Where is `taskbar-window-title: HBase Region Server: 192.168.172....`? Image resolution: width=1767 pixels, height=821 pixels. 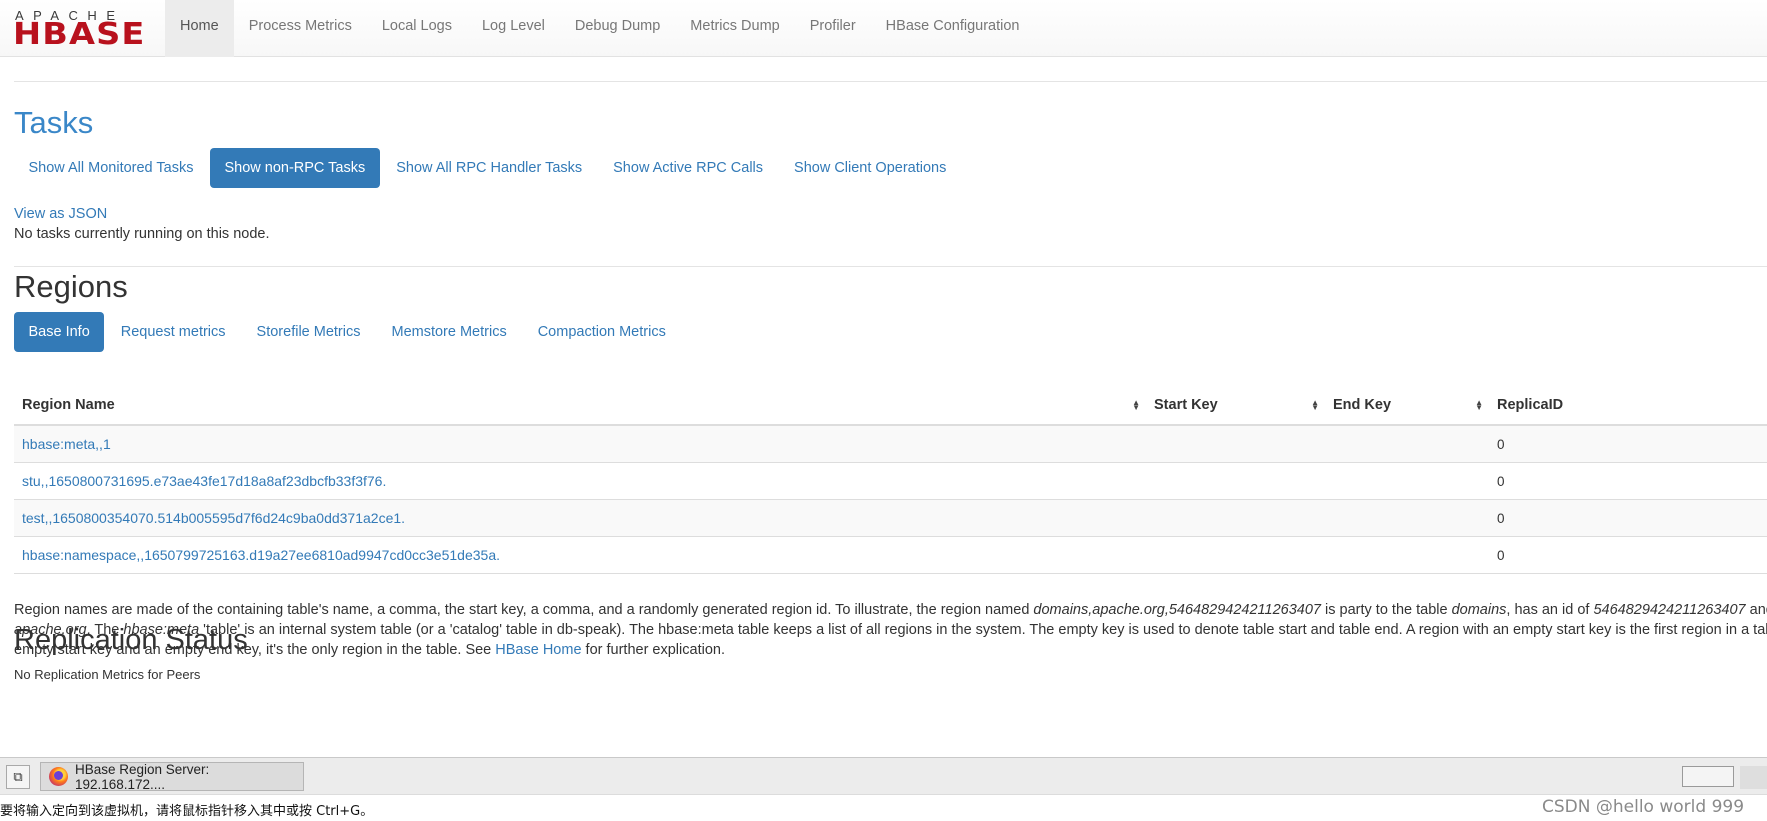 taskbar-window-title: HBase Region Server: 192.168.172.... is located at coordinates (142, 776).